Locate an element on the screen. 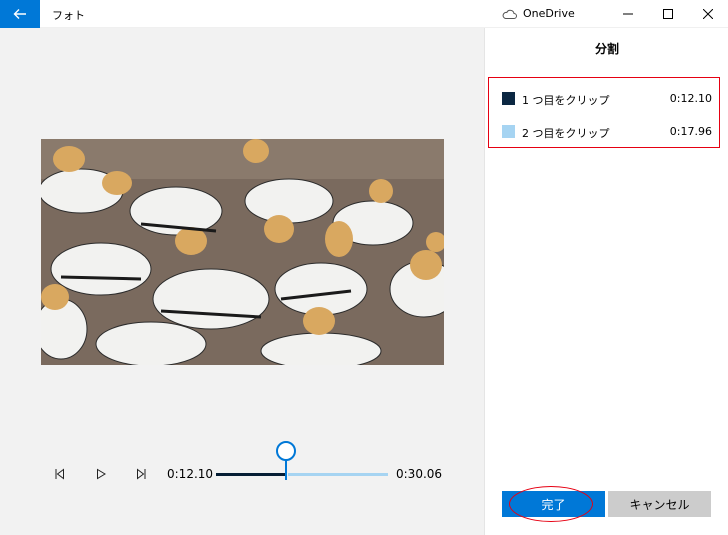  cloud-icon is located at coordinates (509, 14).